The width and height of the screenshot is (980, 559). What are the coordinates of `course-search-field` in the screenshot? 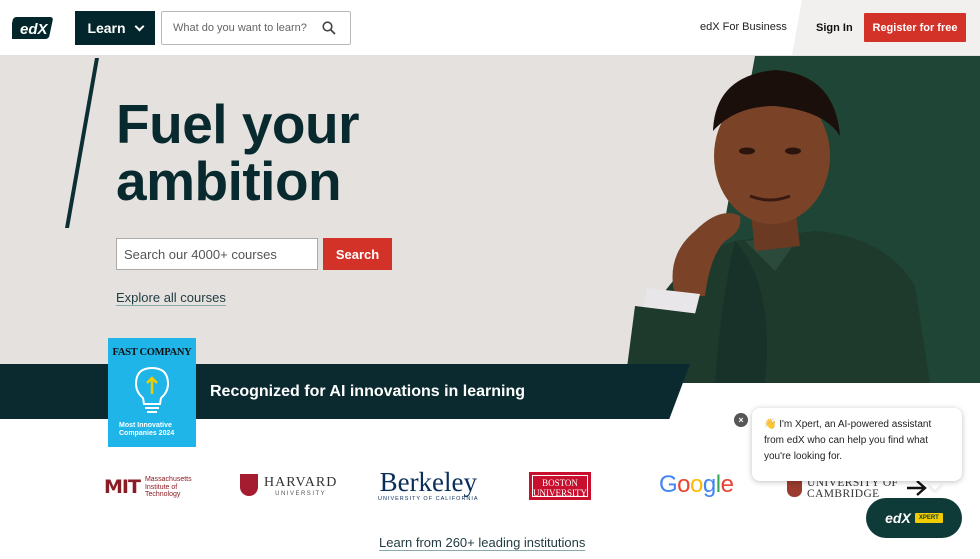 It's located at (217, 254).